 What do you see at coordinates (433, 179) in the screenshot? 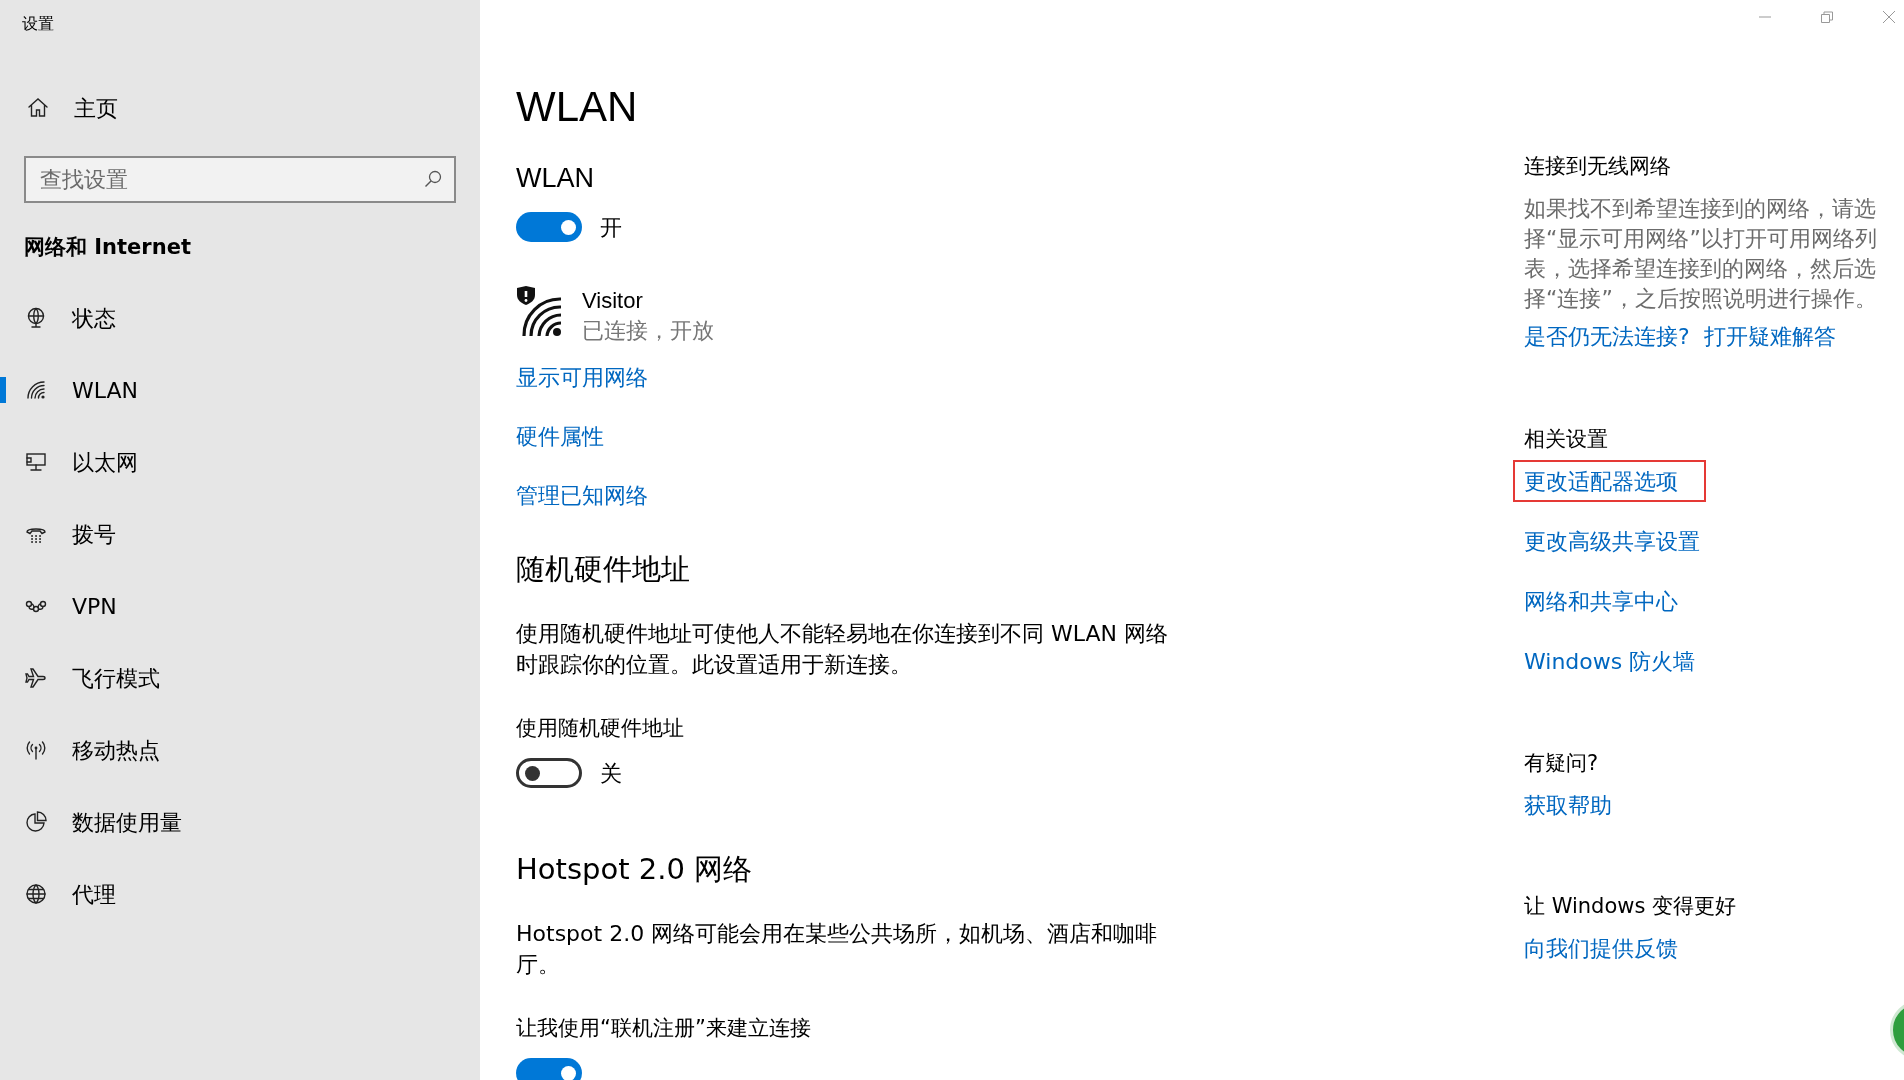
I see `search-icon` at bounding box center [433, 179].